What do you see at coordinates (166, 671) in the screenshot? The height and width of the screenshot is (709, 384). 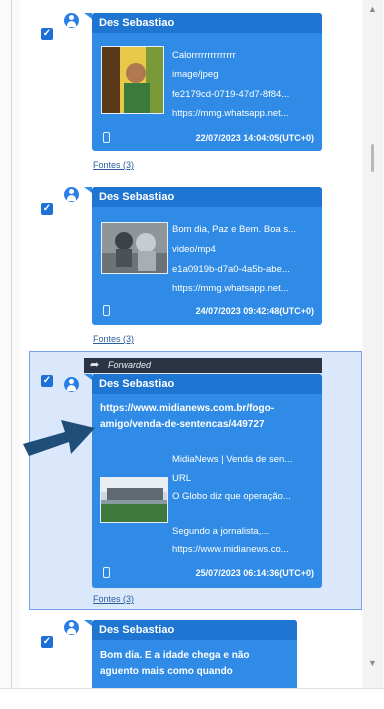 I see `message-body-continued: aguento mais como quando` at bounding box center [166, 671].